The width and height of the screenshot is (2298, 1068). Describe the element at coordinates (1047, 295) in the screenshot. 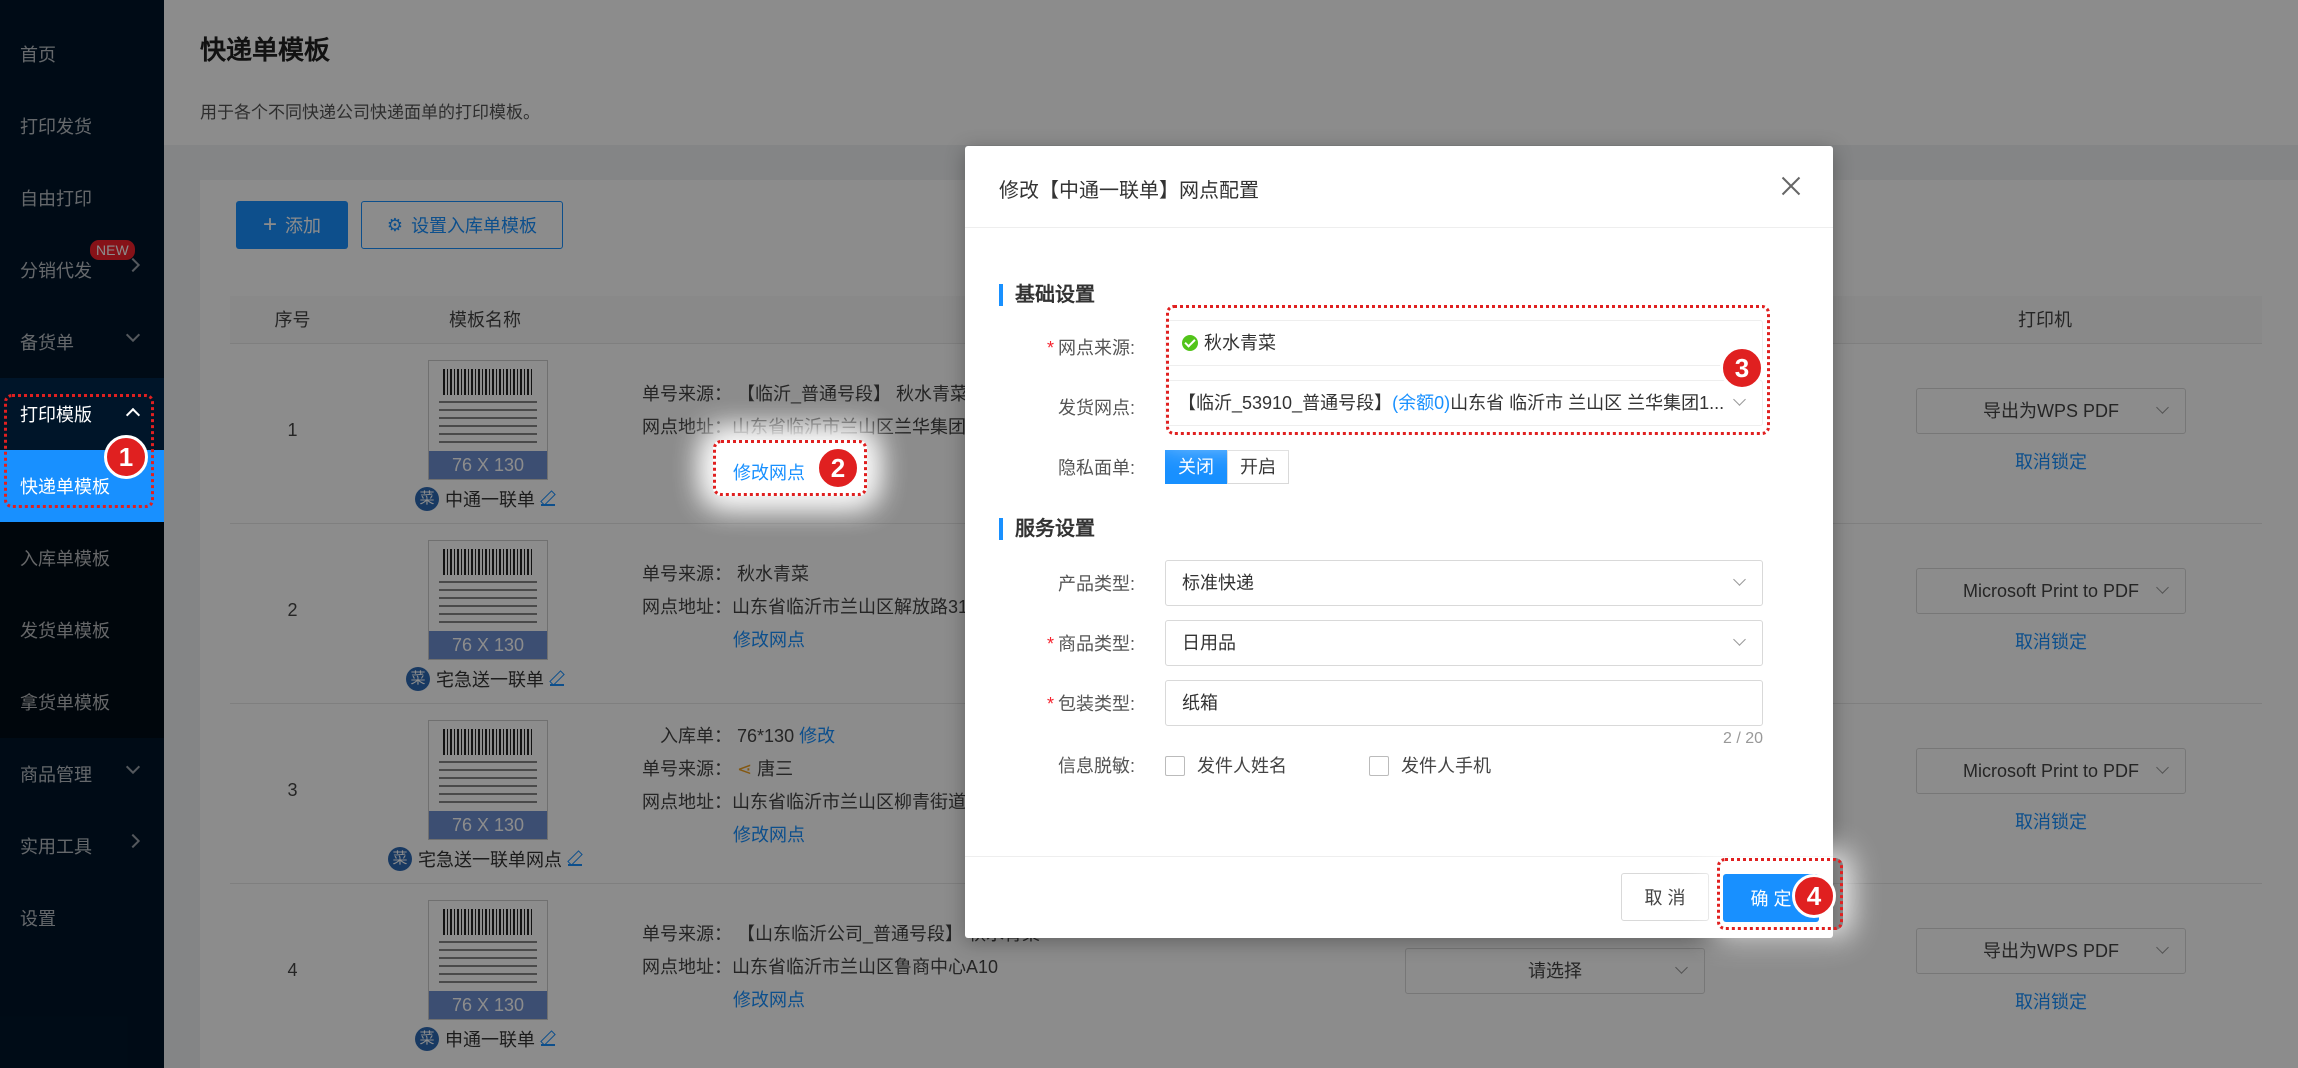

I see `section-basic: 基础设置` at that location.